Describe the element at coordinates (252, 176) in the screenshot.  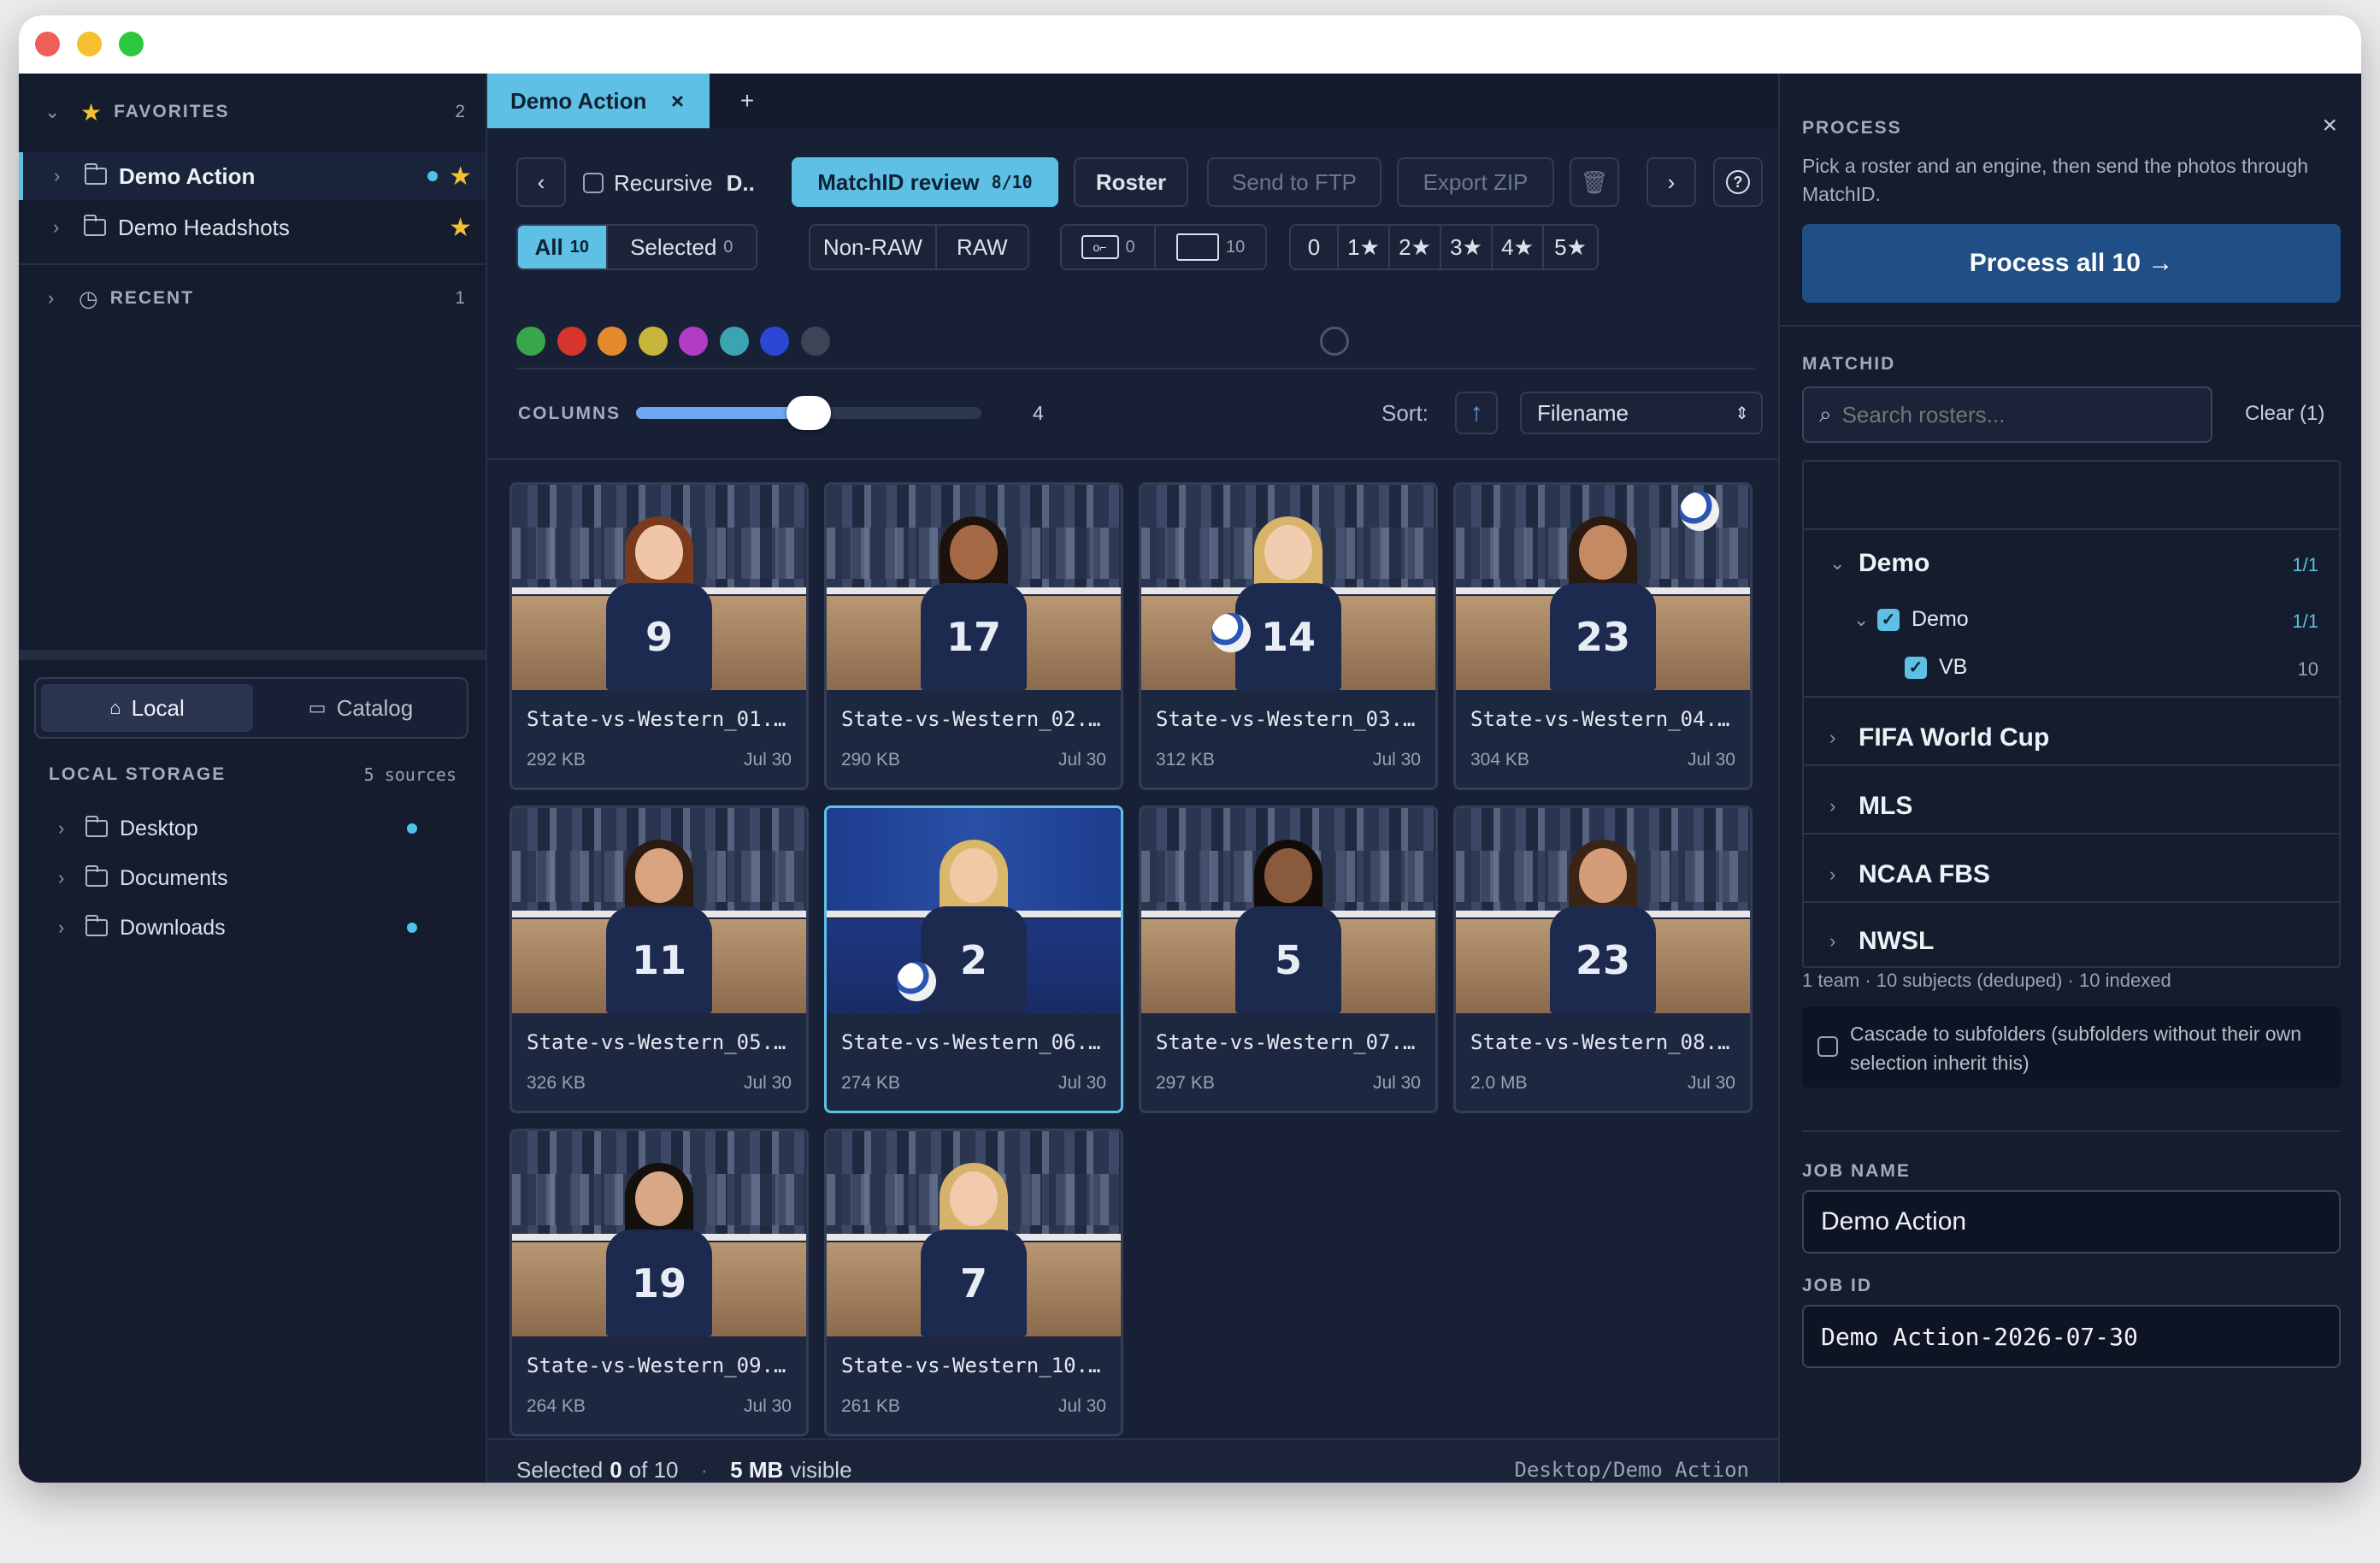
I see `sidebar-item-demo-action: › Demo Action ★` at that location.